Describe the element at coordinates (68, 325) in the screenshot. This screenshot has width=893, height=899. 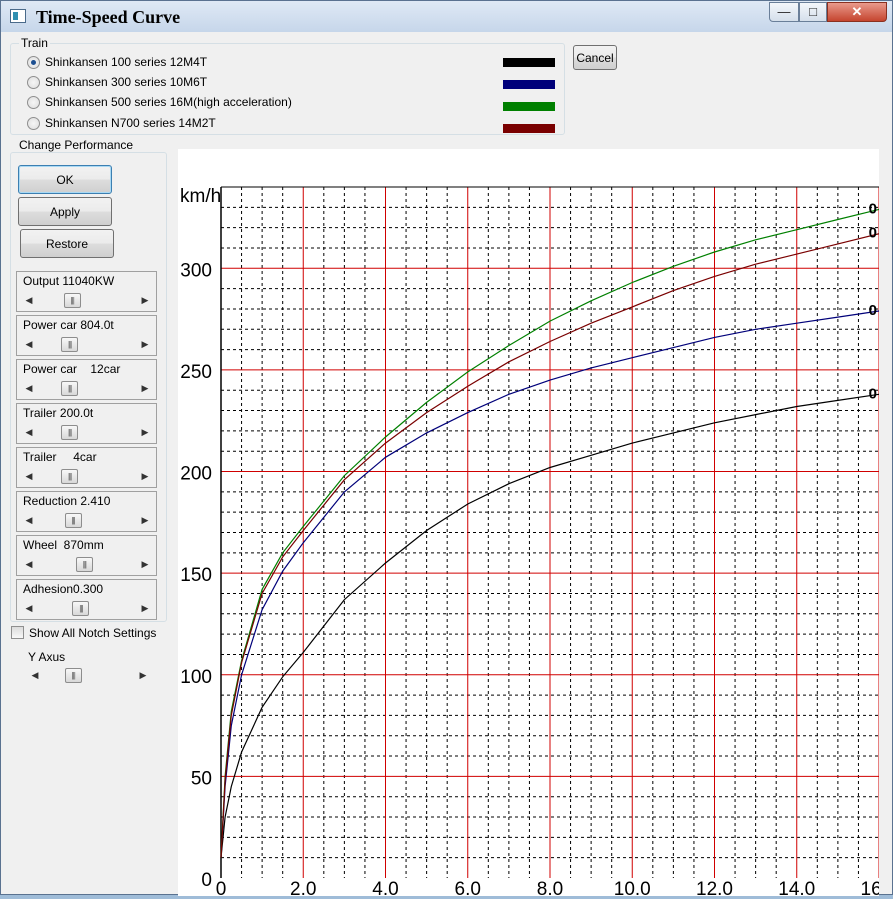
I see `param-label: Power car 804.0t` at that location.